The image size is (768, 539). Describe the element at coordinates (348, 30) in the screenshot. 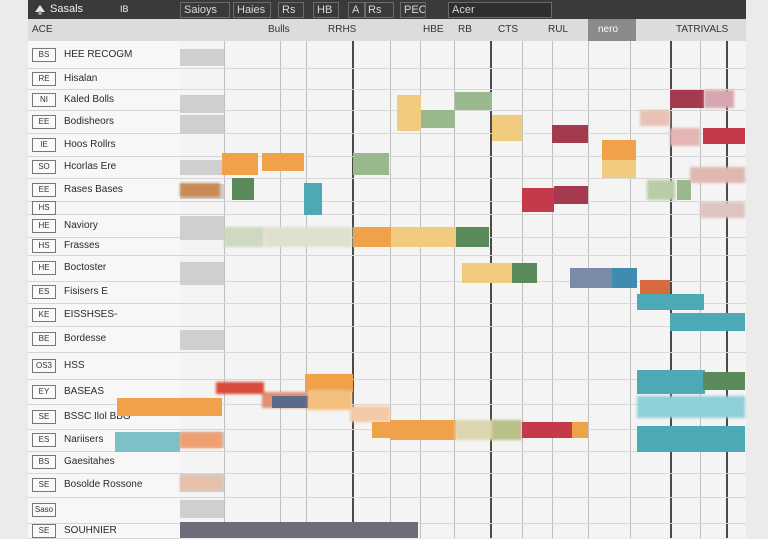

I see `header-col-rrhs: RRHS` at that location.